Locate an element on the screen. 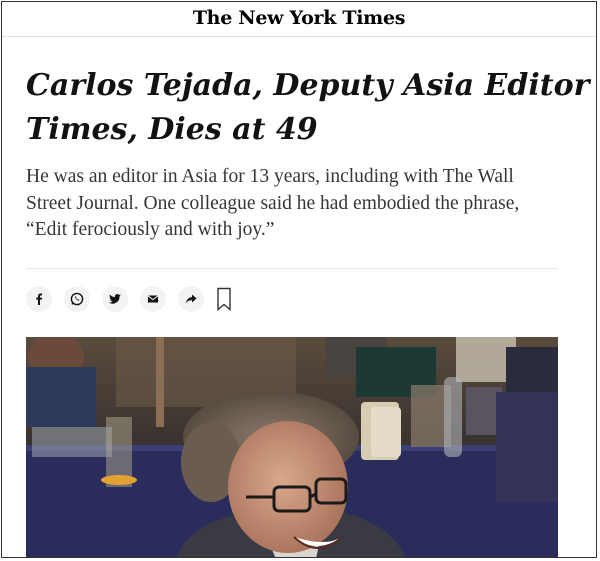  save-article-button is located at coordinates (224, 299).